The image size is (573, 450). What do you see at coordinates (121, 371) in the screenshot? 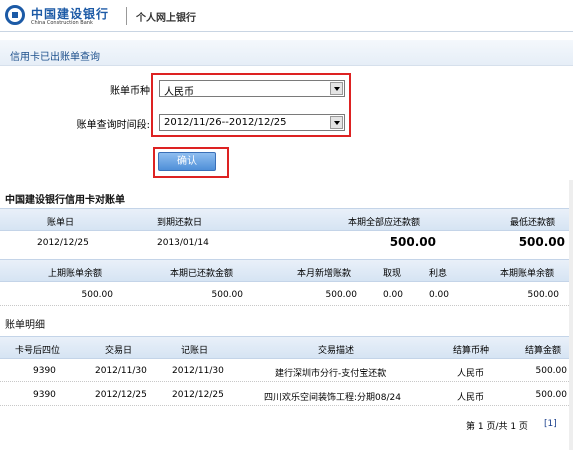
I see `transaction-date: 2012/11/30` at bounding box center [121, 371].